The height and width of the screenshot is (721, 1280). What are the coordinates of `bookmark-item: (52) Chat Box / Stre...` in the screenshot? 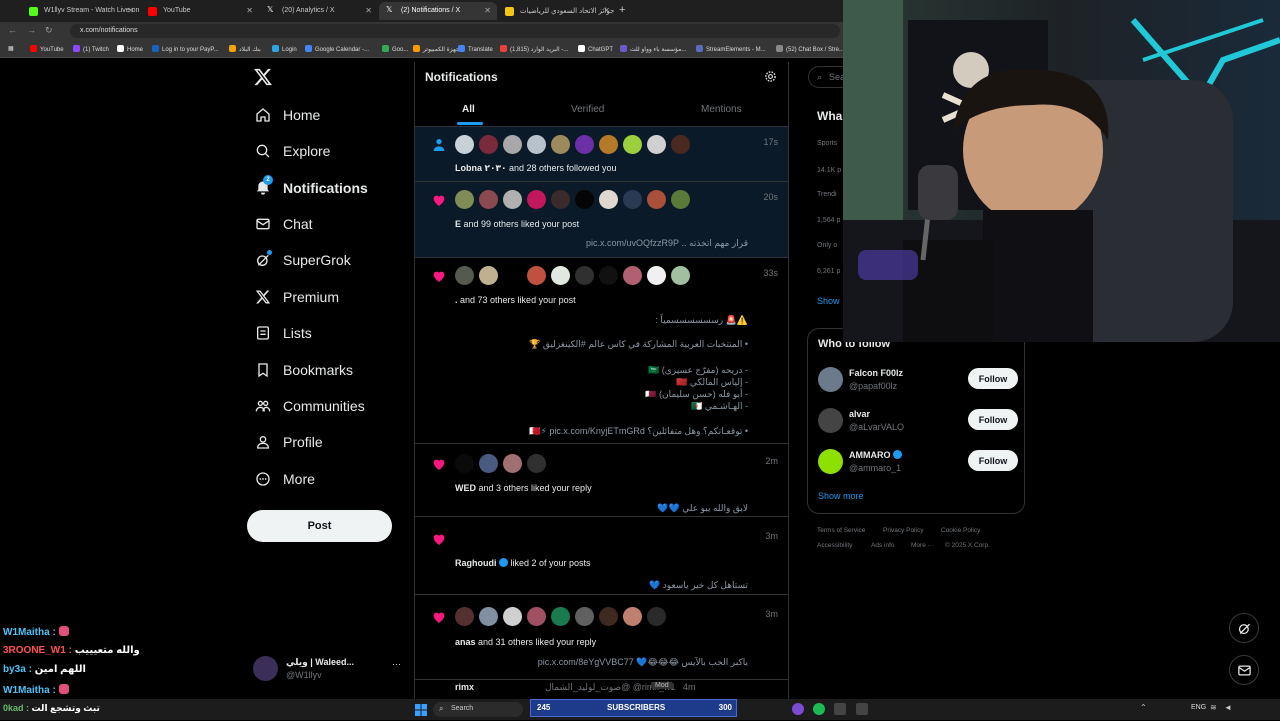 It's located at (810, 49).